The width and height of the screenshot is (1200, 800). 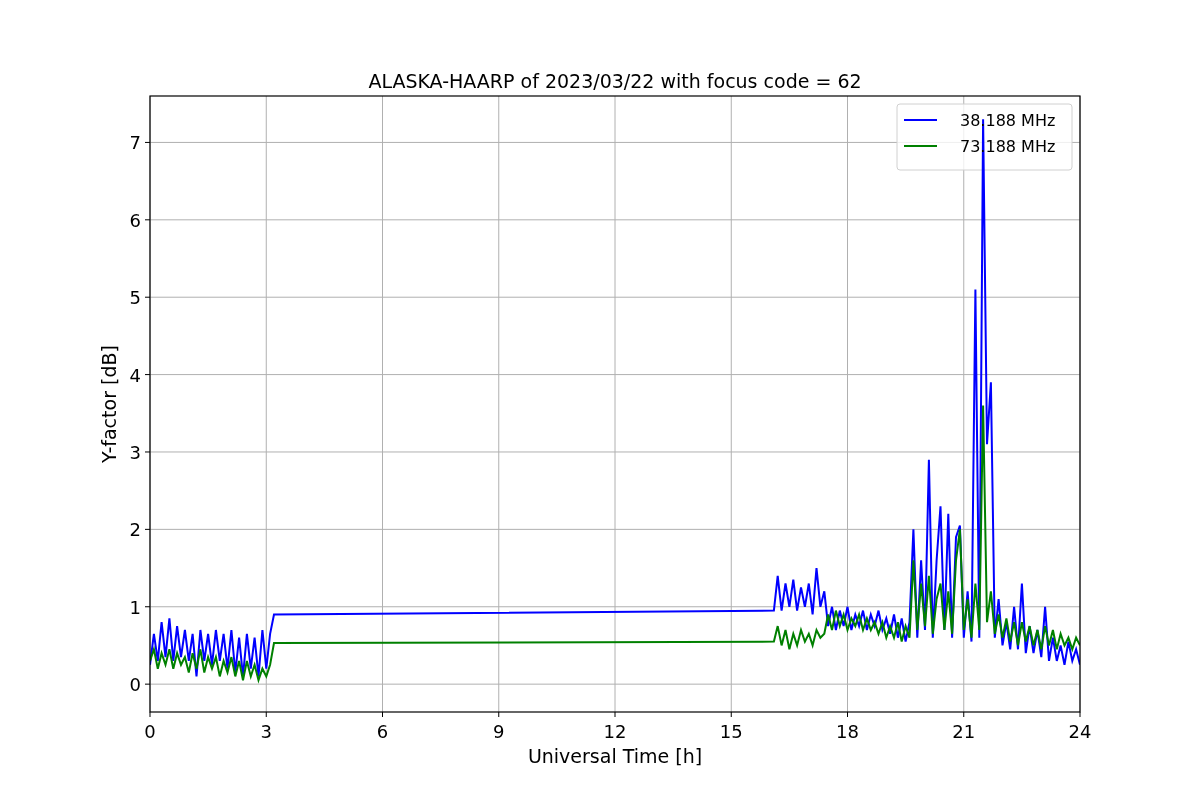 I want to click on axis-tick-label: 18, so click(x=847, y=731).